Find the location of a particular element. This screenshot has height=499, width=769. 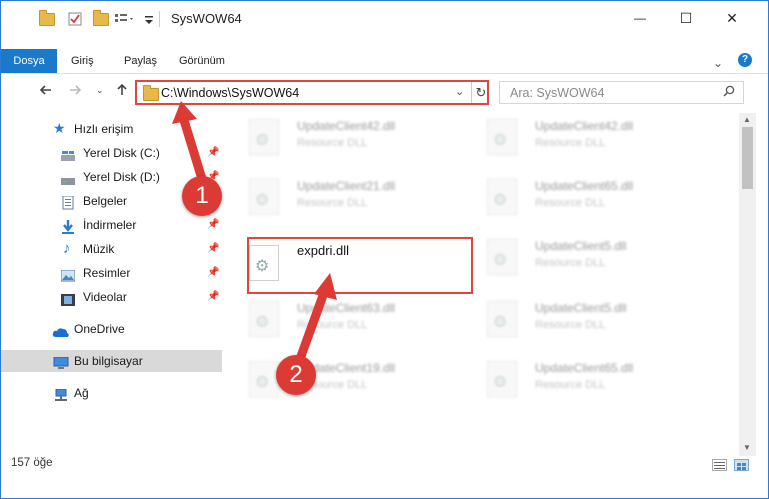

new-folder-icon is located at coordinates (101, 18).